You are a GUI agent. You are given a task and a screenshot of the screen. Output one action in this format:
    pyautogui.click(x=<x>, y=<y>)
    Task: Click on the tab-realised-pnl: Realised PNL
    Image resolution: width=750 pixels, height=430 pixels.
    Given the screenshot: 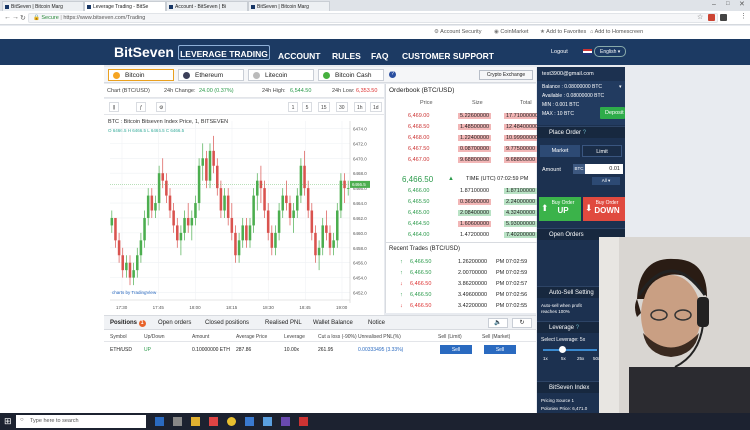 What is the action you would take?
    pyautogui.click(x=283, y=323)
    